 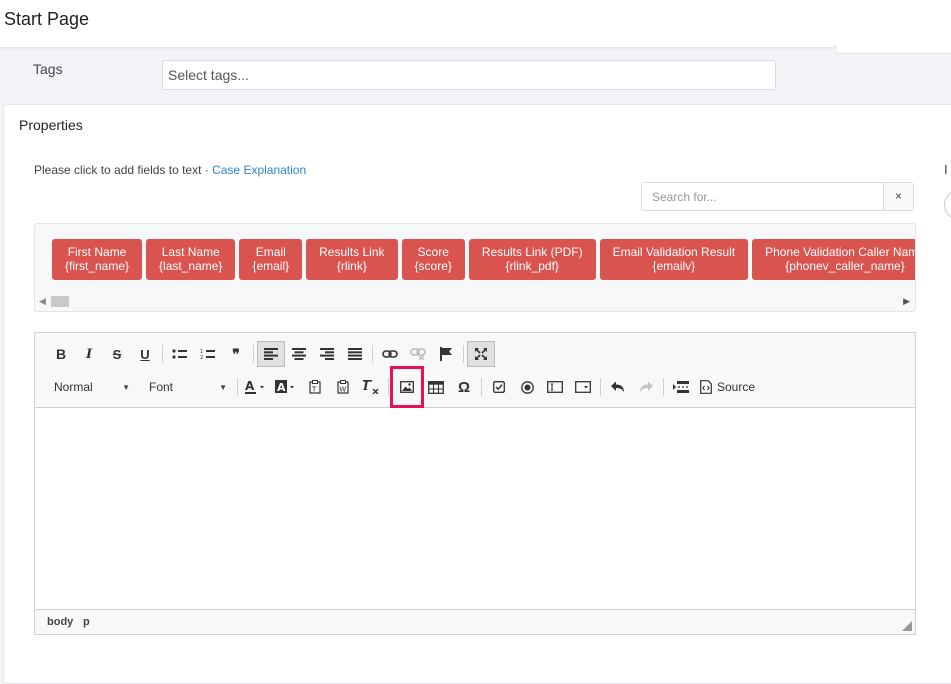 I want to click on align-center-icon, so click(x=299, y=354).